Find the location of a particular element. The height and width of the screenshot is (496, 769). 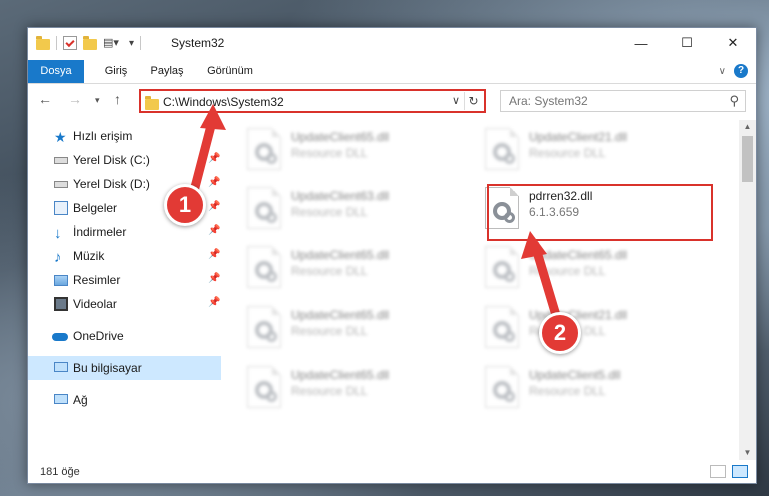

quick-access-toolbar: ▤▾ ▾ is located at coordinates (89, 42).